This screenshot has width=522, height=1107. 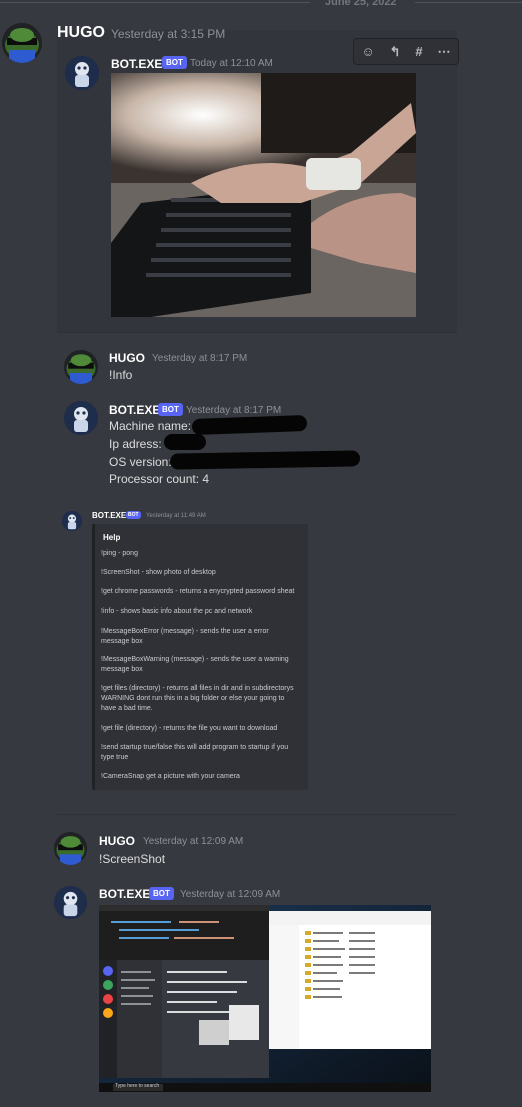 What do you see at coordinates (132, 859) in the screenshot?
I see `message-text: !ScreenShot` at bounding box center [132, 859].